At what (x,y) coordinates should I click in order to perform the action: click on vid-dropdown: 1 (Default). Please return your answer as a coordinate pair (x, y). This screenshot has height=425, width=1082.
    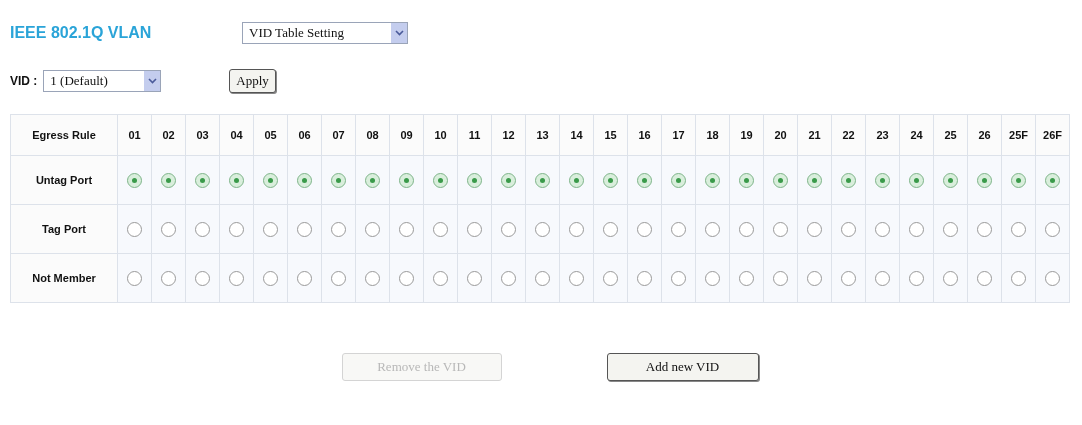
    Looking at the image, I should click on (102, 81).